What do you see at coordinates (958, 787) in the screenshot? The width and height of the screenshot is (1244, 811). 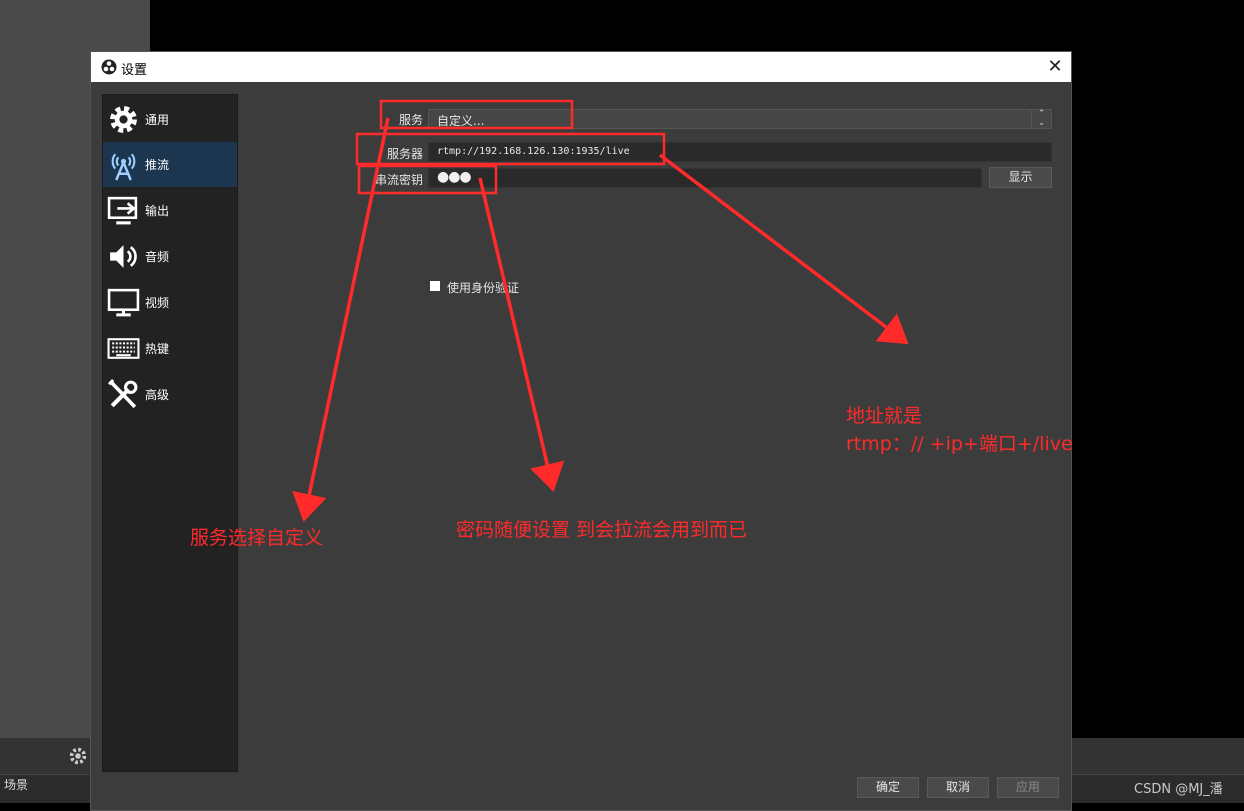 I see `cancel-button: 取消` at bounding box center [958, 787].